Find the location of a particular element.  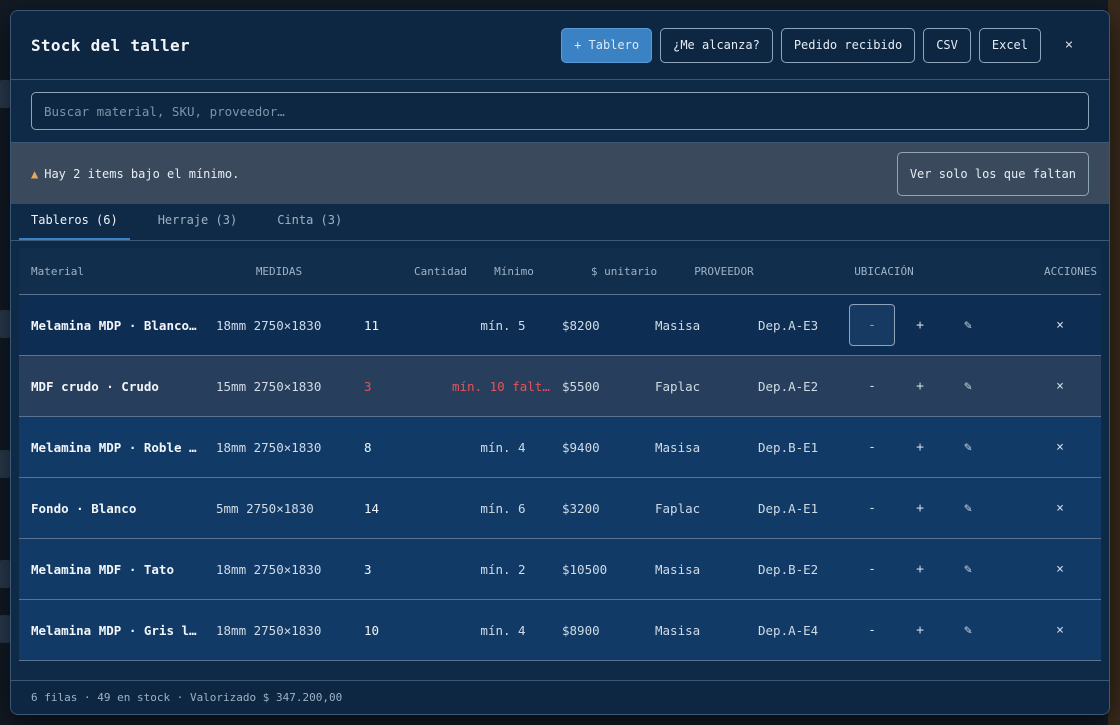

header-proveedor: PROVEEDOR is located at coordinates (724, 271).